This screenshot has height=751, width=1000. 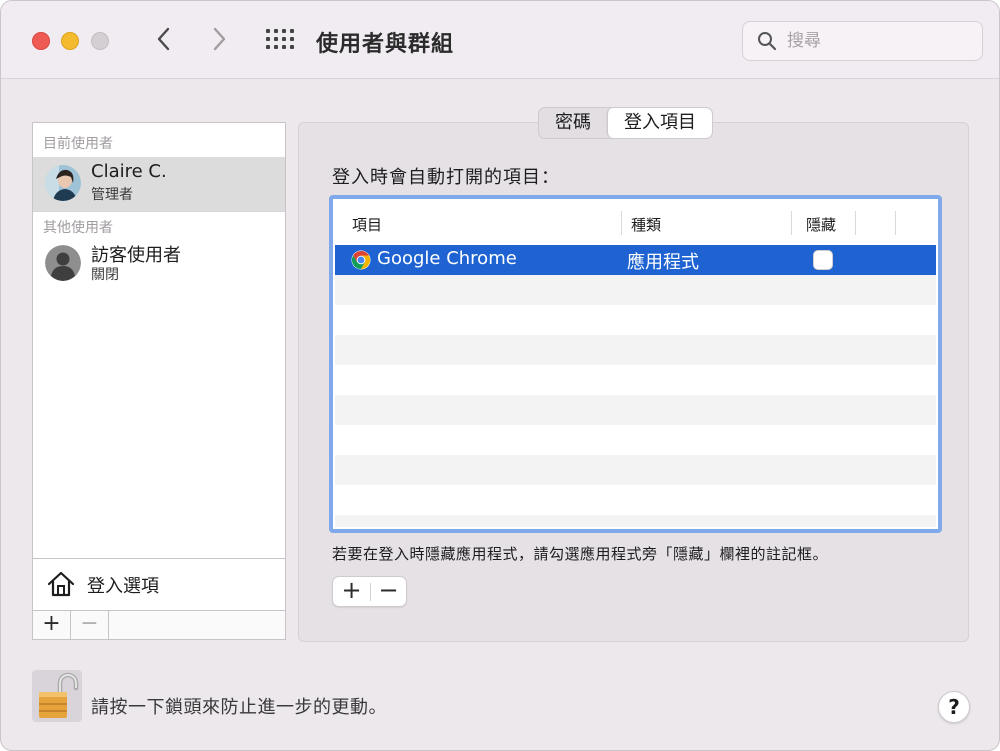 I want to click on chevron-right-icon, so click(x=219, y=39).